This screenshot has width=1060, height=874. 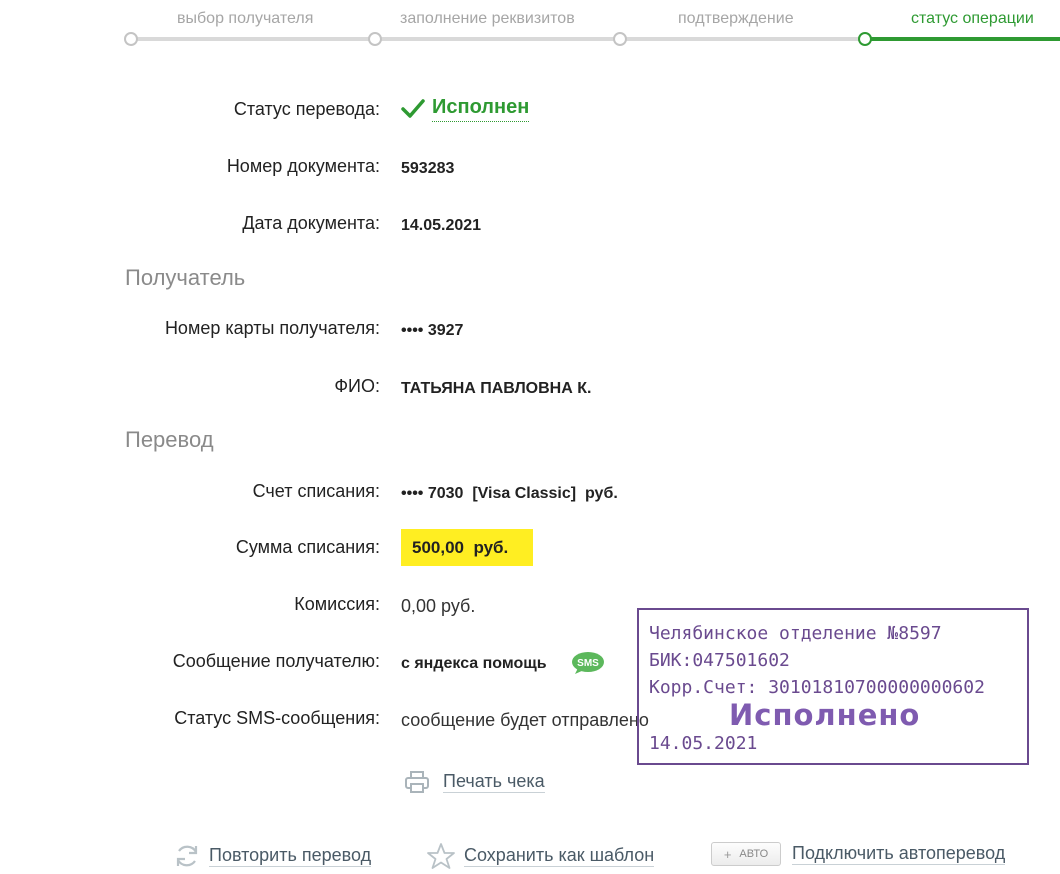 I want to click on check-icon, so click(x=413, y=108).